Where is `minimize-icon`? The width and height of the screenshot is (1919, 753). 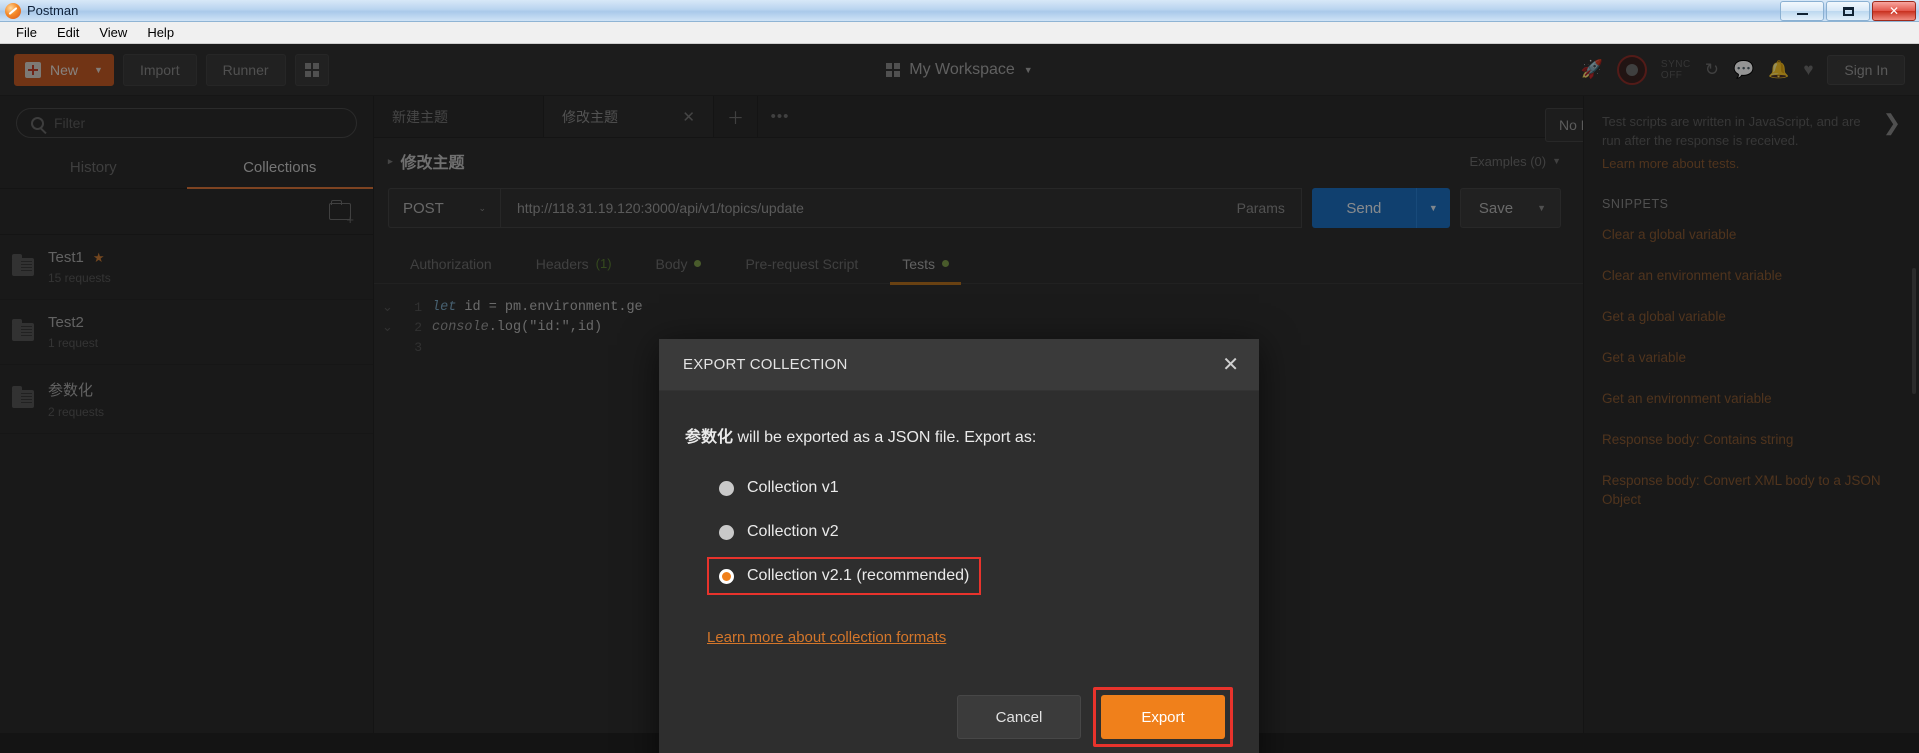 minimize-icon is located at coordinates (1802, 14).